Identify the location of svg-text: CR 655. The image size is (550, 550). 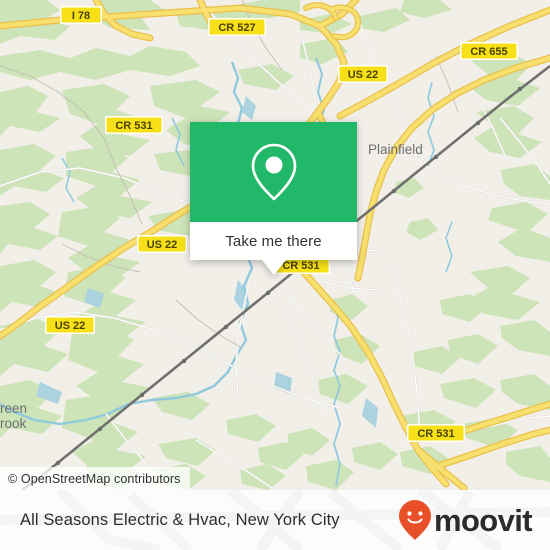
(488, 52).